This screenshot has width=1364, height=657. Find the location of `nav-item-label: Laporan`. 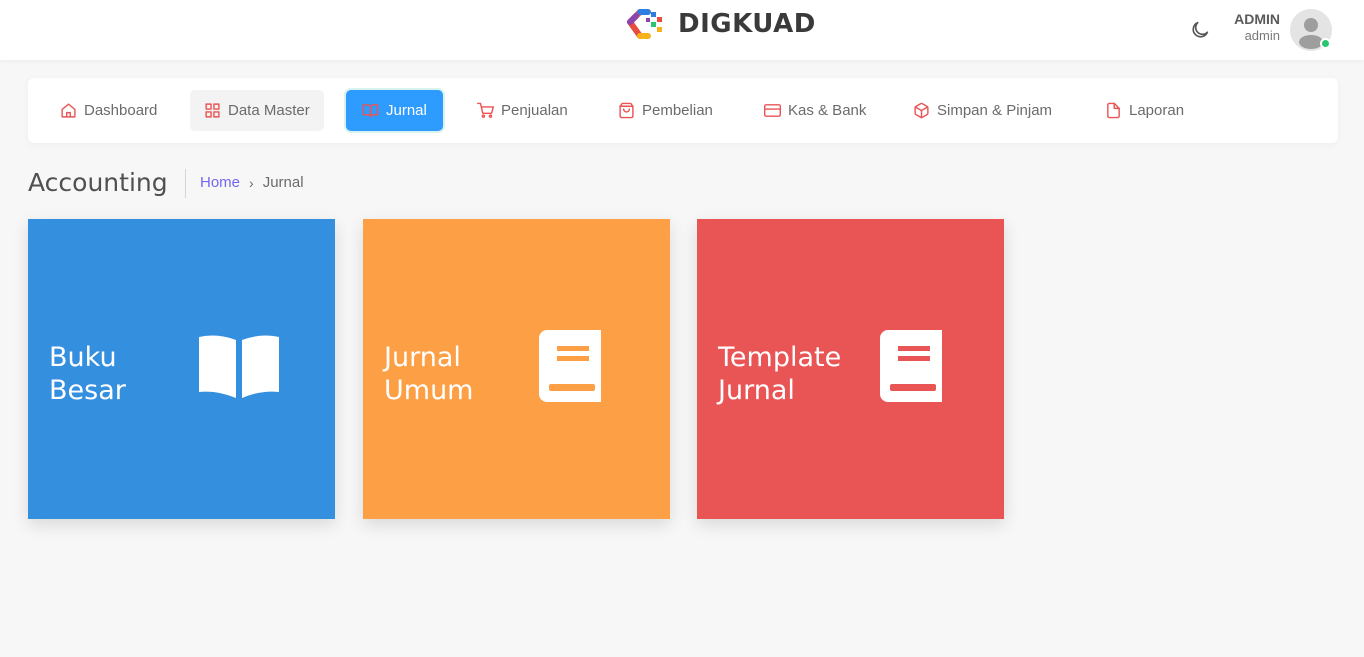

nav-item-label: Laporan is located at coordinates (1157, 110).